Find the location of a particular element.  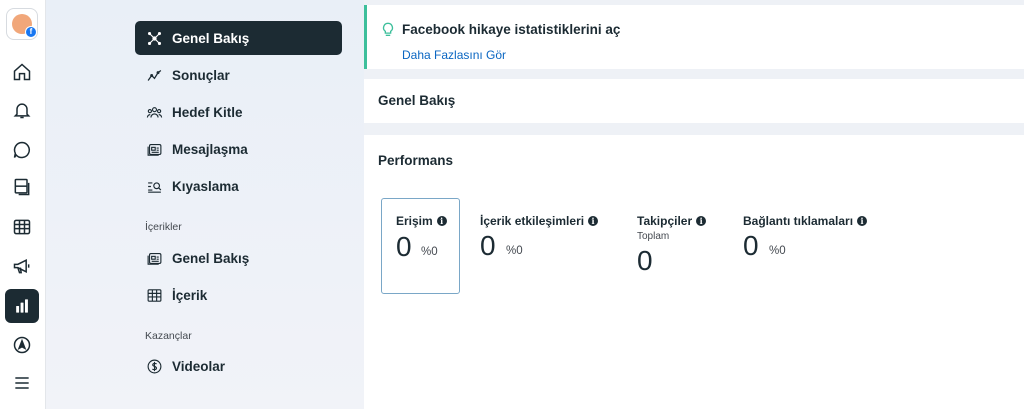

nav-item-label: Videolar is located at coordinates (199, 366).